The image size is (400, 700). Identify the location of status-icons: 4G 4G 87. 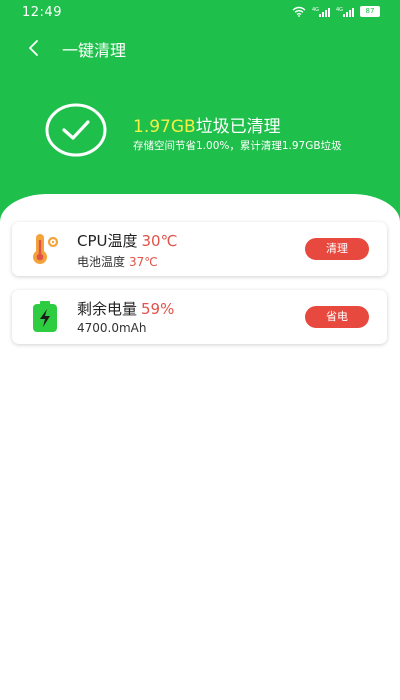
(336, 11).